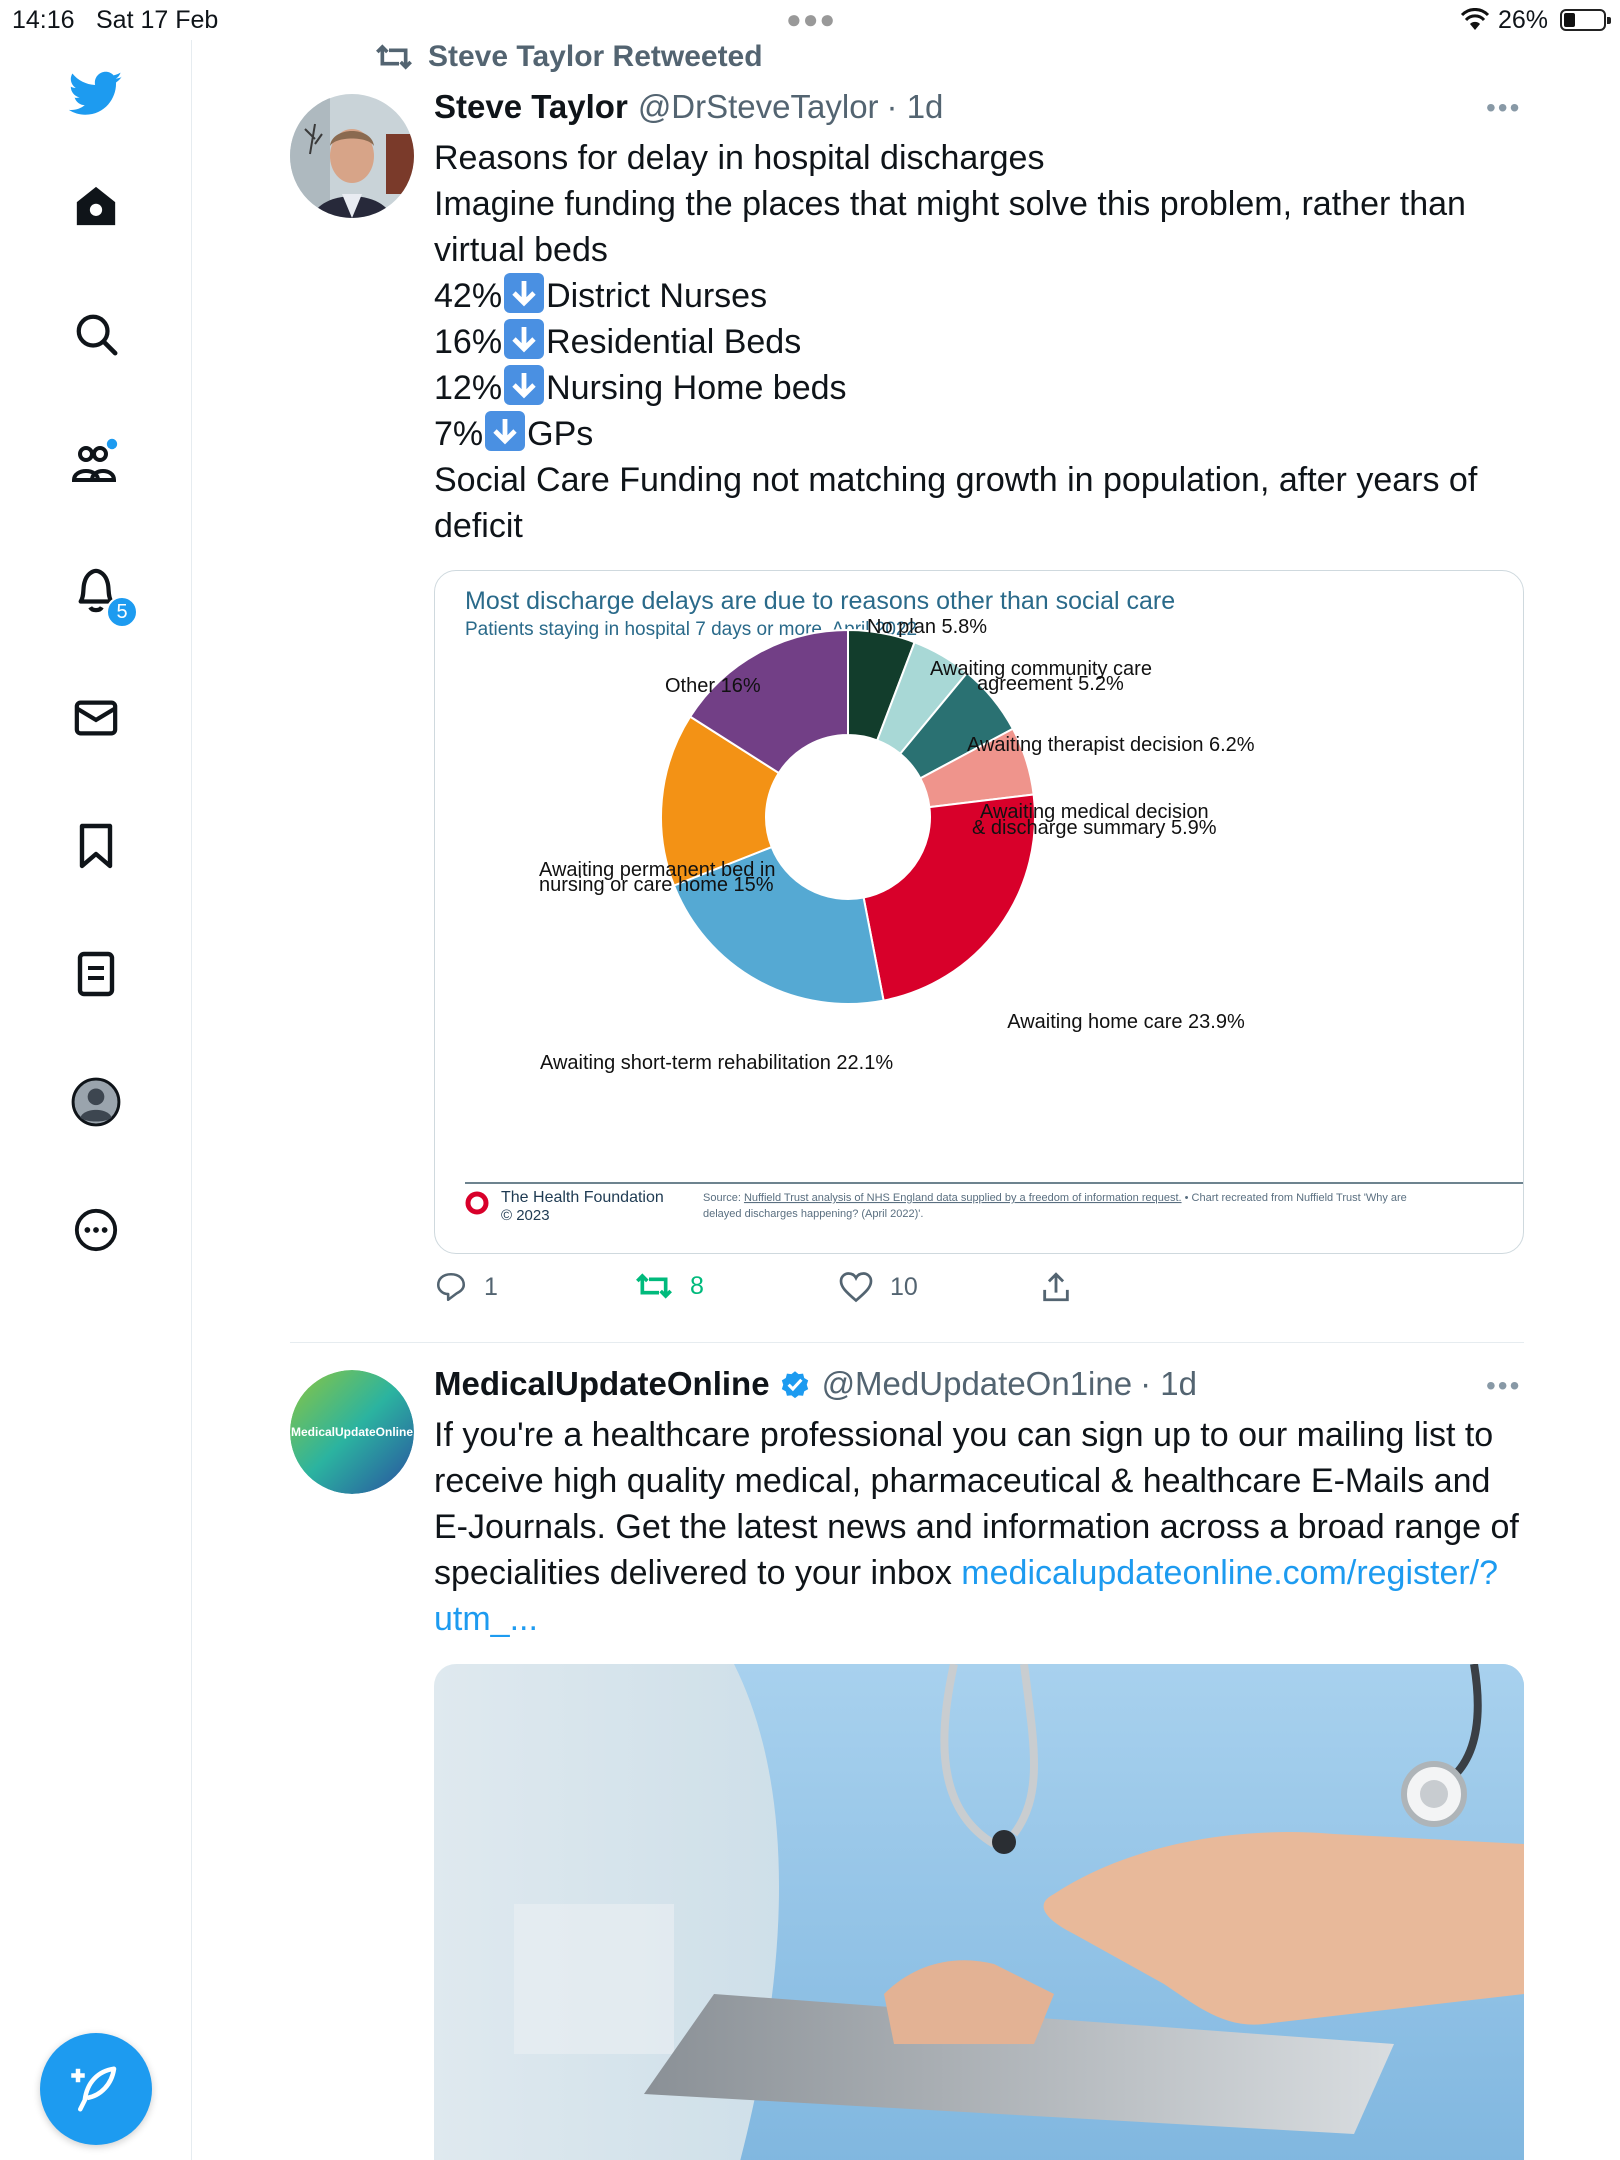  I want to click on slice-label: & discharge summary 5.9%, so click(1094, 828).